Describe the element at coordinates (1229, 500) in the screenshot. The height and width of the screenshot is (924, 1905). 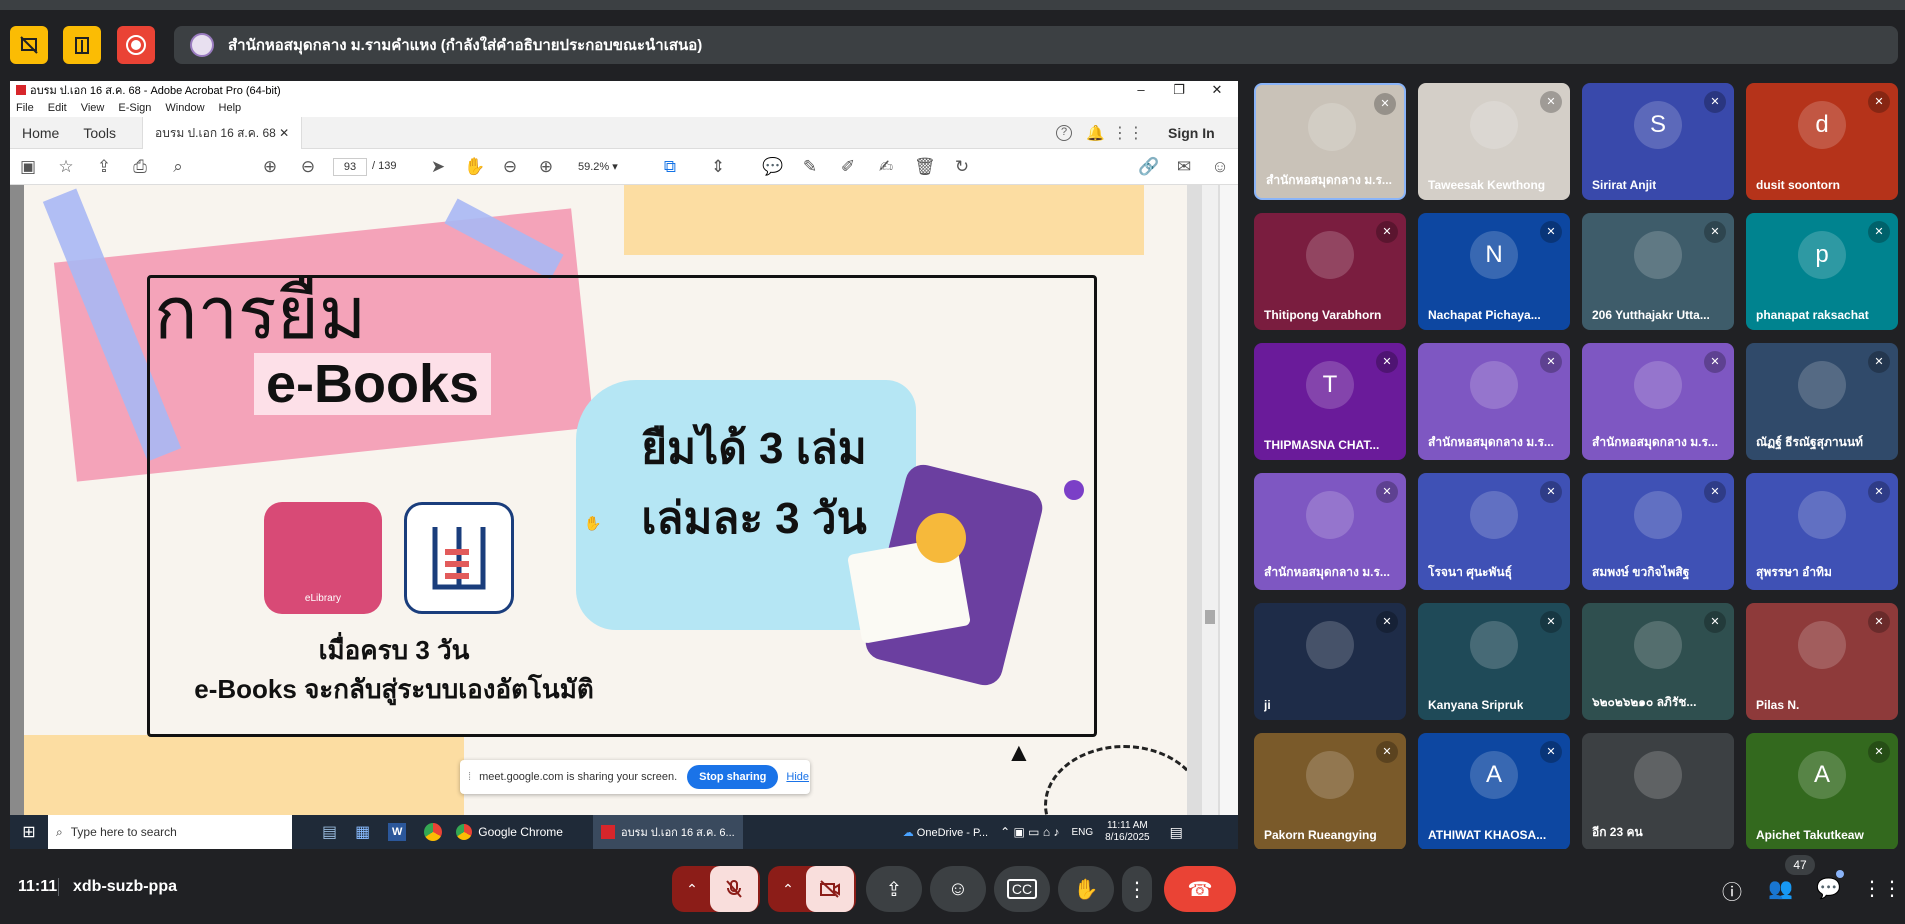
I see `right-panel-toggle` at that location.